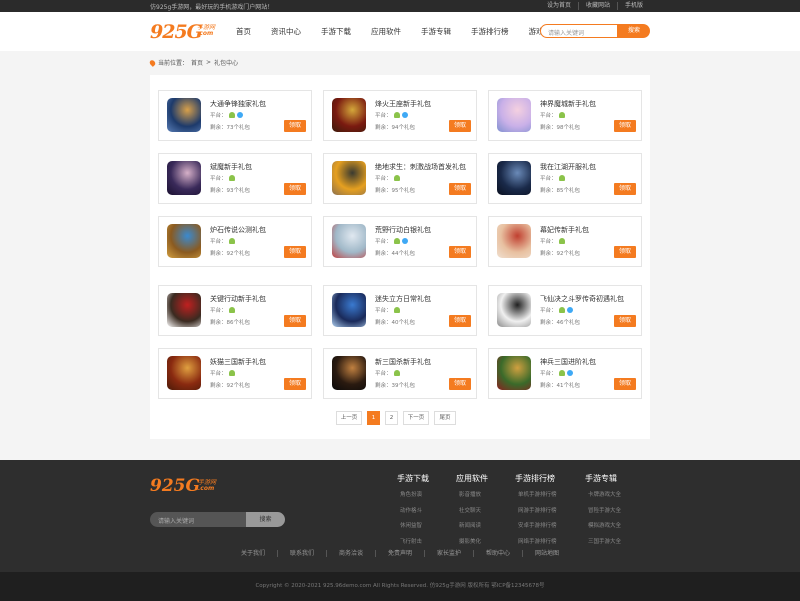 This screenshot has height=601, width=800. Describe the element at coordinates (197, 62) in the screenshot. I see `breadcrumb-home: 首页` at that location.